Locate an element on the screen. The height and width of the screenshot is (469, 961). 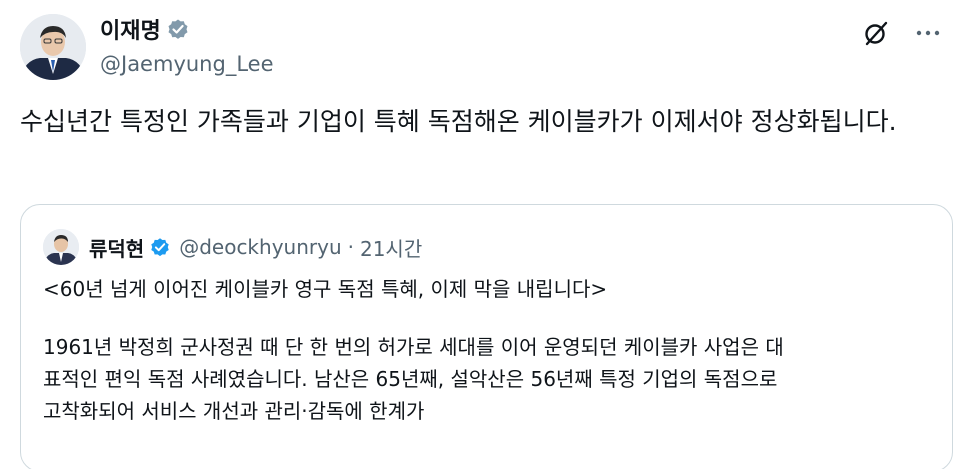
author-name-row: 이재명 is located at coordinates (145, 29).